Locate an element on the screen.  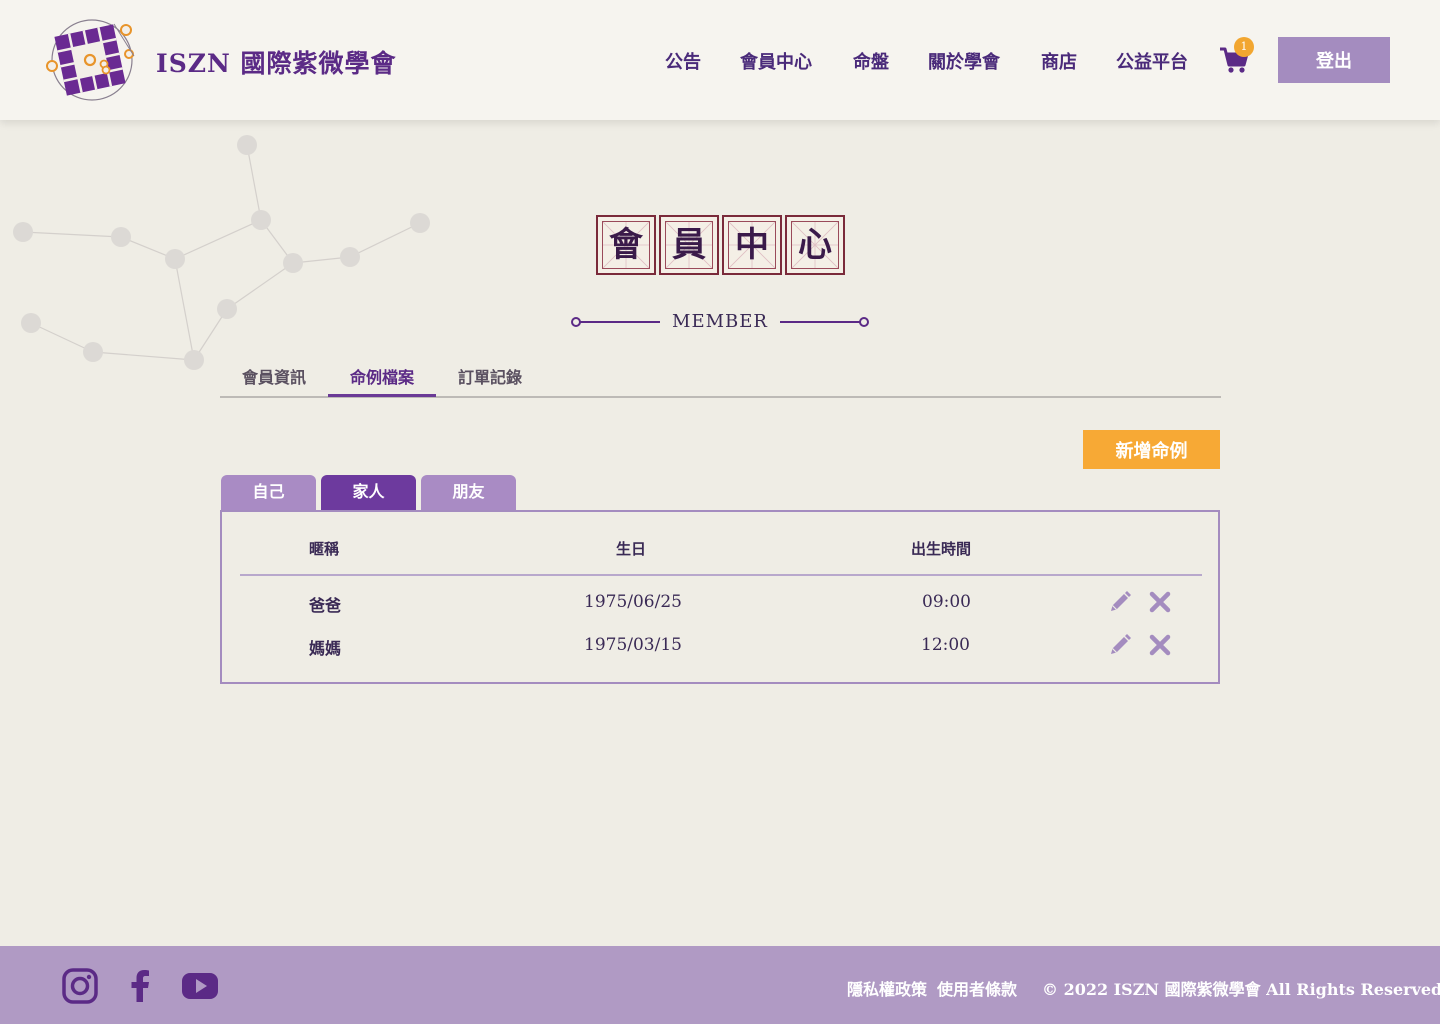
title-char: 會 is located at coordinates (626, 245).